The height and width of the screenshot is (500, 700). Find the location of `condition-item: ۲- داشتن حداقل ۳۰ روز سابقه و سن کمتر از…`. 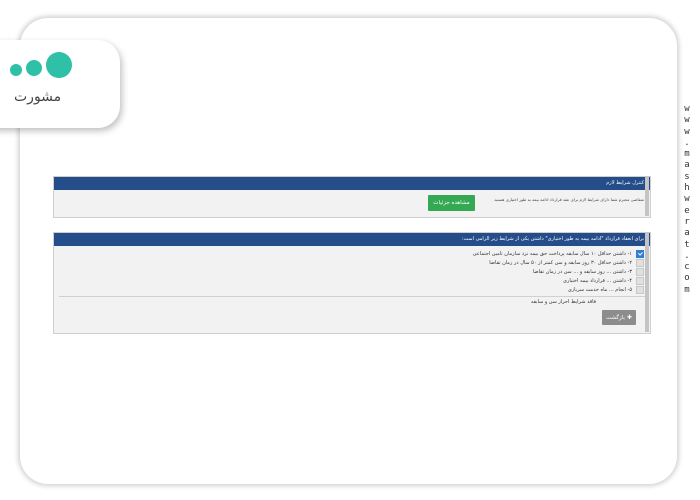

condition-item: ۲- داشتن حداقل ۳۰ روز سابقه و سن کمتر از… is located at coordinates (519, 263).